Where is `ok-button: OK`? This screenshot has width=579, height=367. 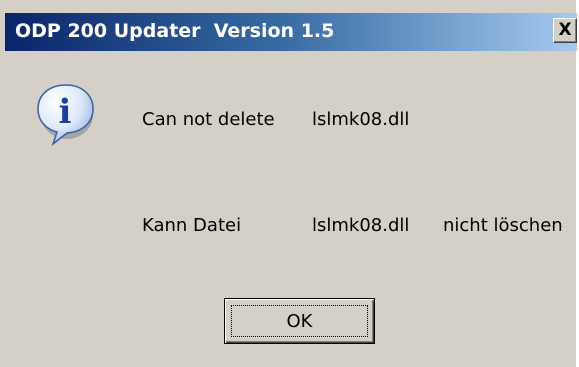
ok-button: OK is located at coordinates (299, 321).